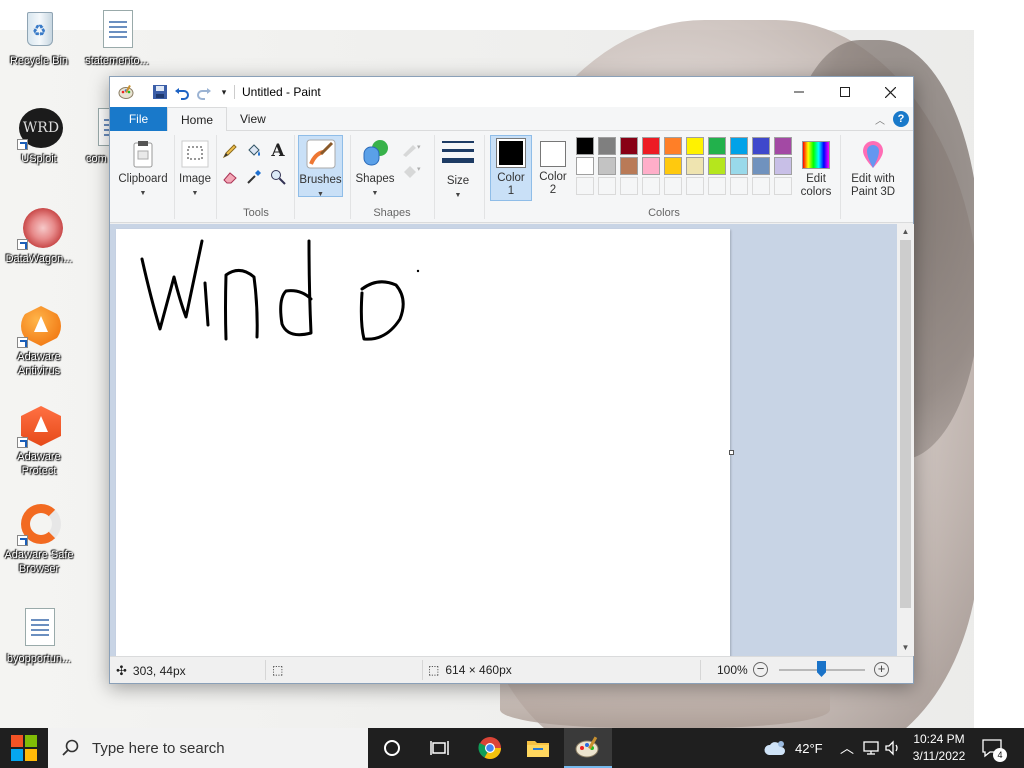 The width and height of the screenshot is (1024, 768). What do you see at coordinates (39, 136) in the screenshot?
I see `desktop-icon-usploit: WRD USploit` at bounding box center [39, 136].